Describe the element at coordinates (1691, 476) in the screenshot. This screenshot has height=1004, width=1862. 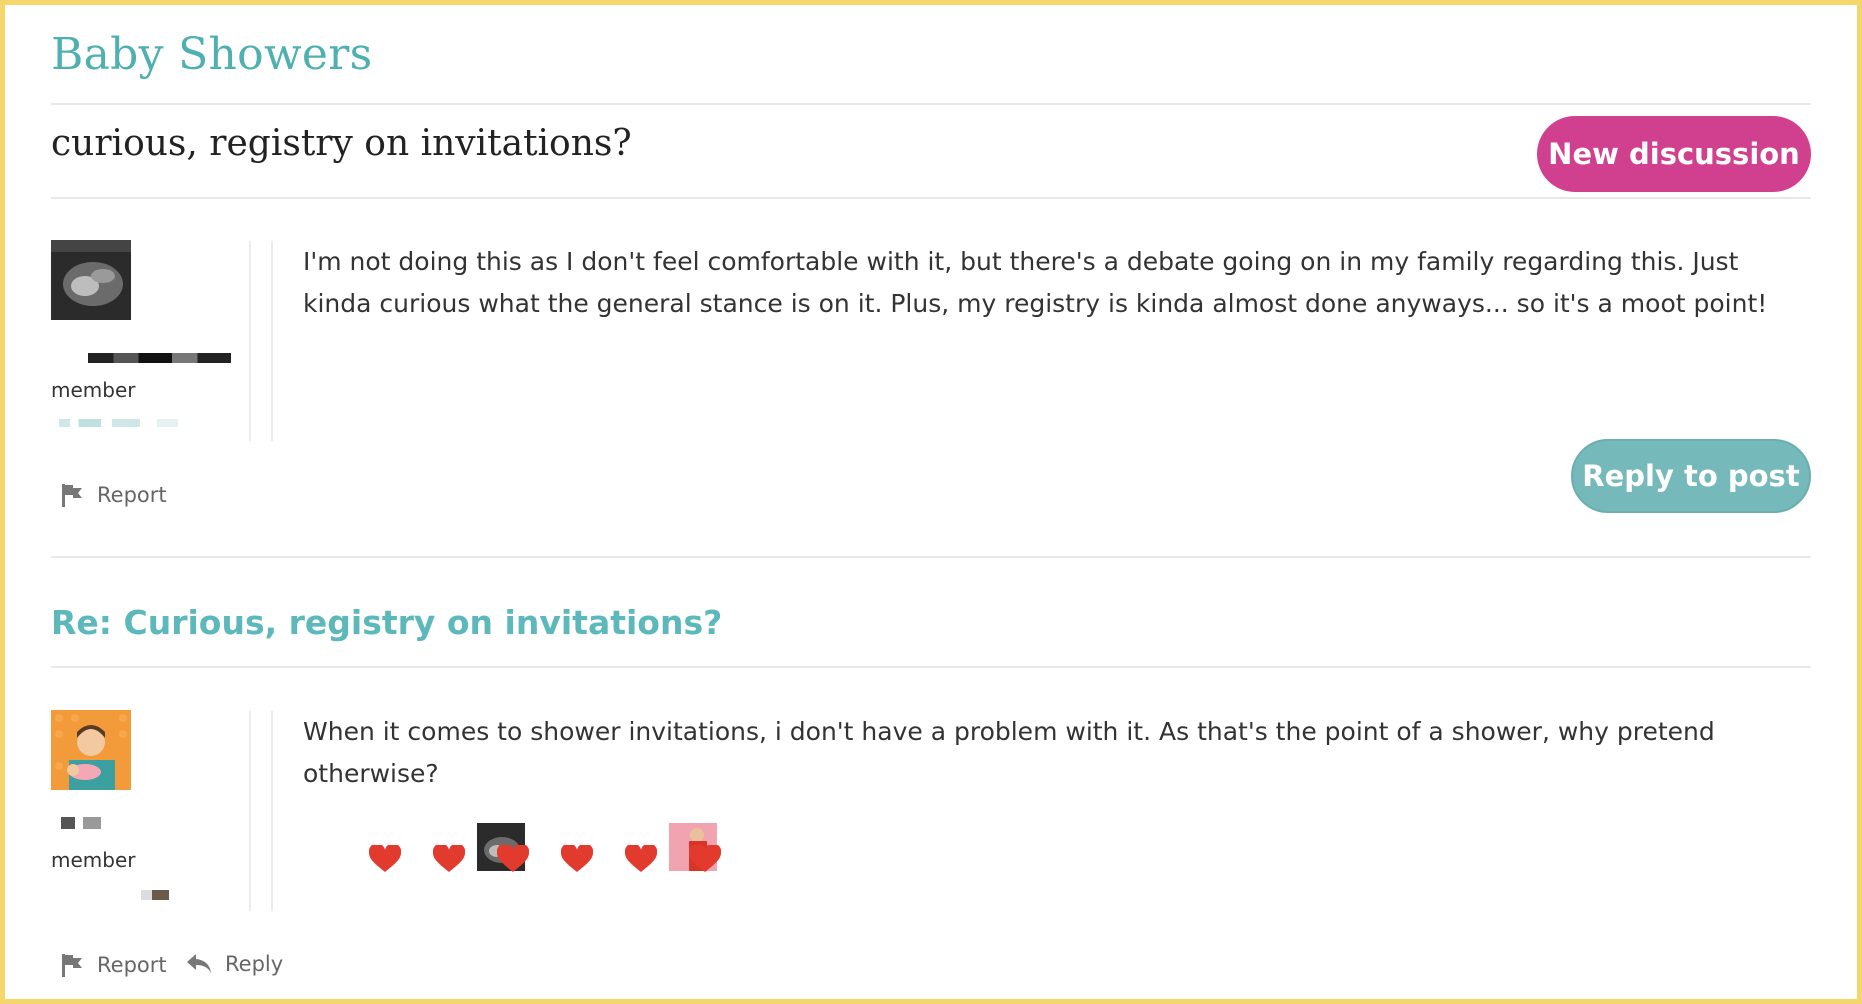
I see `reply-to-post-button: Reply to post` at that location.